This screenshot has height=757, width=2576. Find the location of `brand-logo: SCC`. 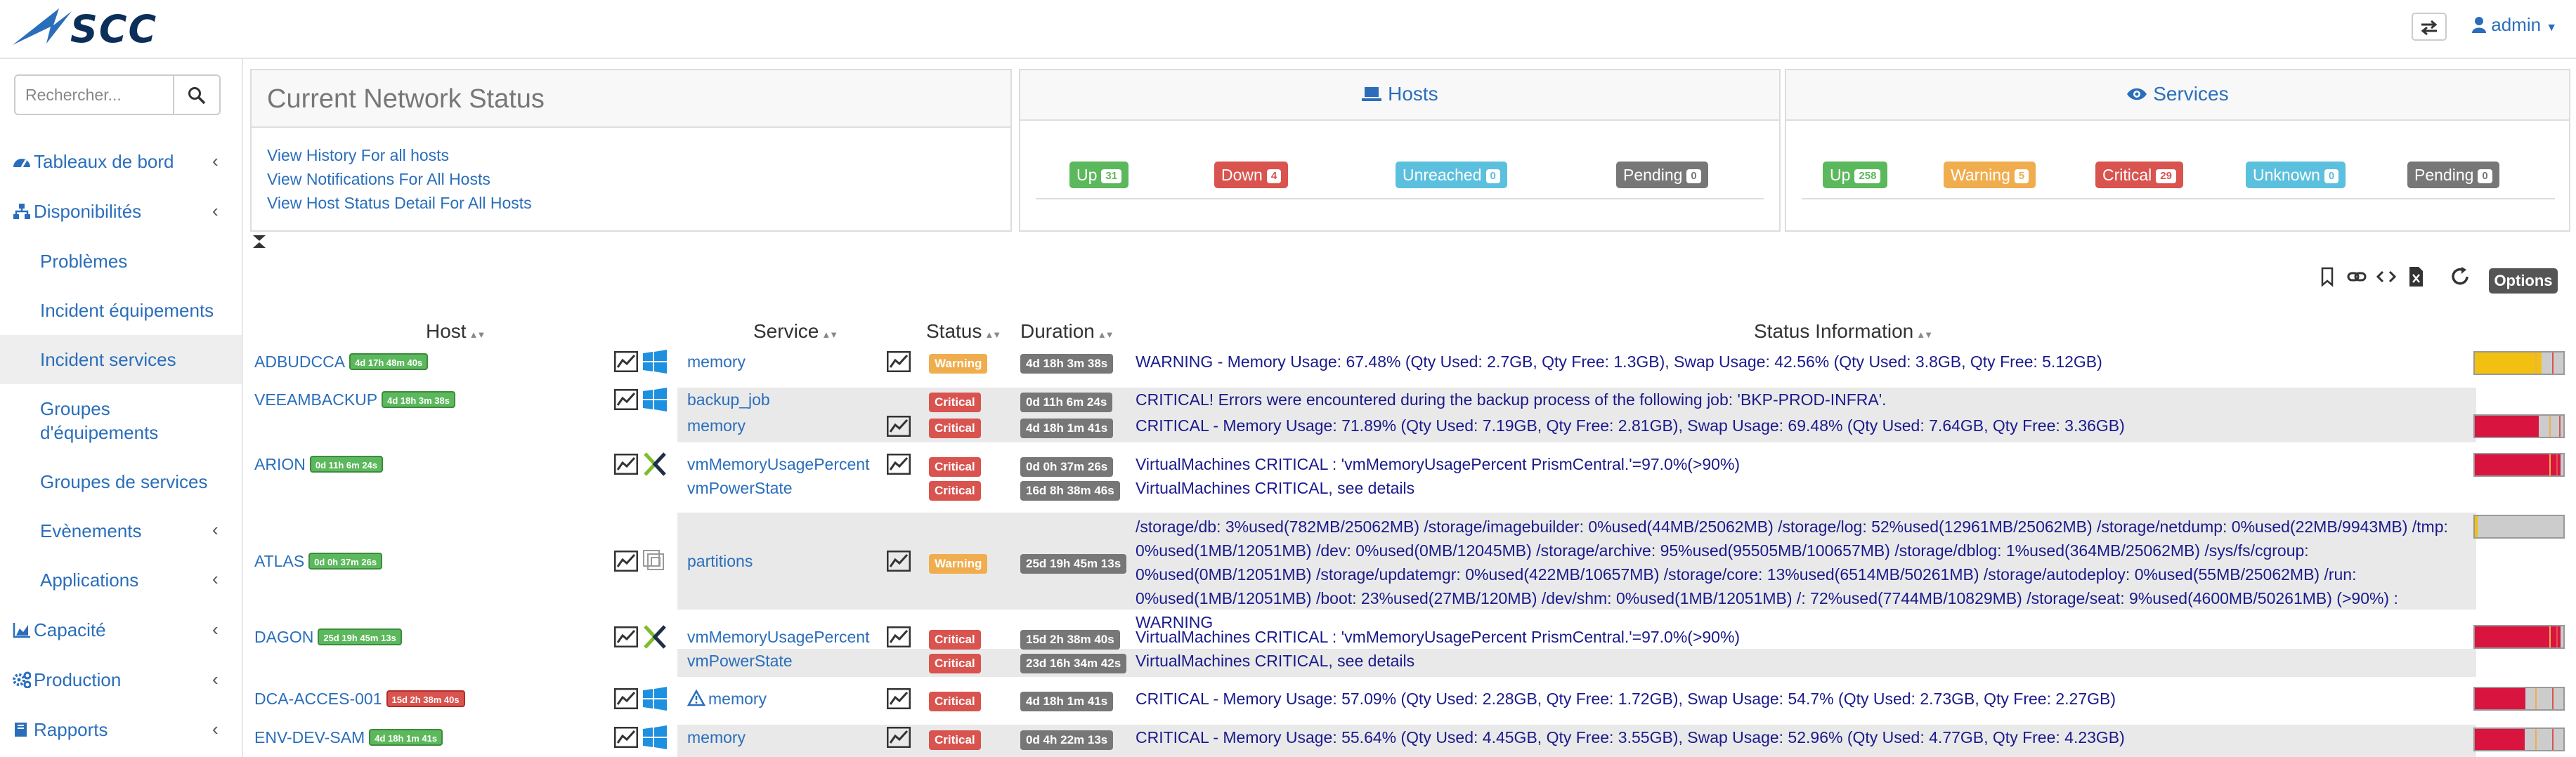

brand-logo: SCC is located at coordinates (108, 27).